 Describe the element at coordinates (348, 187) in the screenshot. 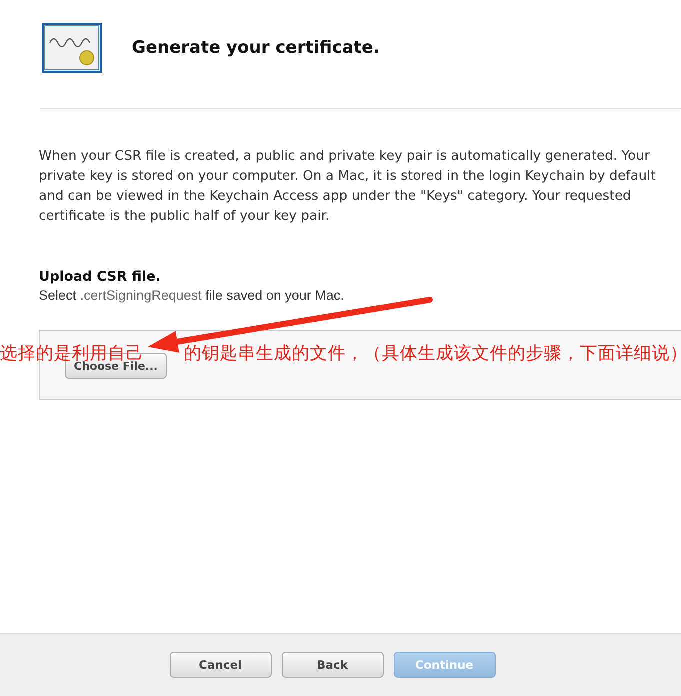

I see `intro-paragraph: When your CSR file is created, a public and private key pair is automatically generated. Your private key is stored on your computer. On a Mac, it is stored in the login Keychain by default and can be viewed in the Keychain Access app under the "Keys" category. Your requested certificate is the public half of your key pair.` at that location.